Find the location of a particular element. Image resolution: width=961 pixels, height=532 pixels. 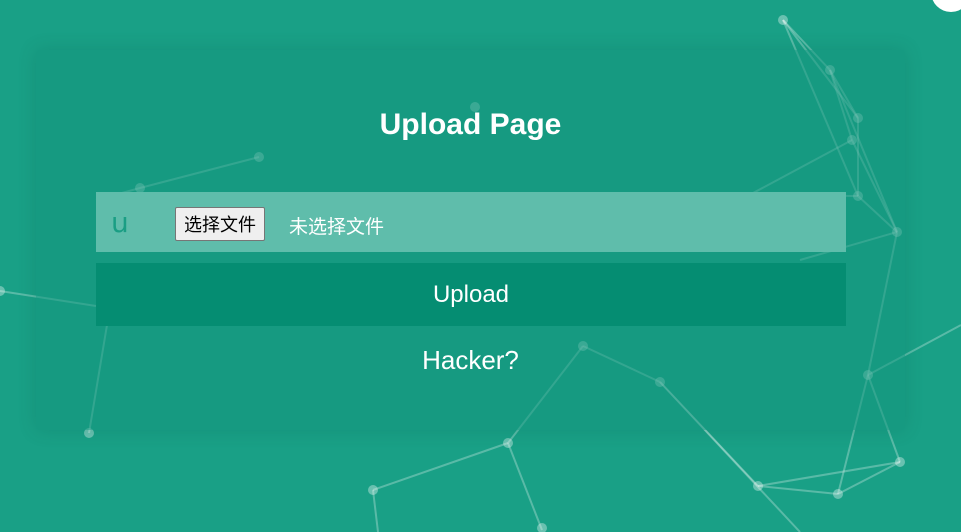

choose-file-button: 选择文件 is located at coordinates (220, 224).